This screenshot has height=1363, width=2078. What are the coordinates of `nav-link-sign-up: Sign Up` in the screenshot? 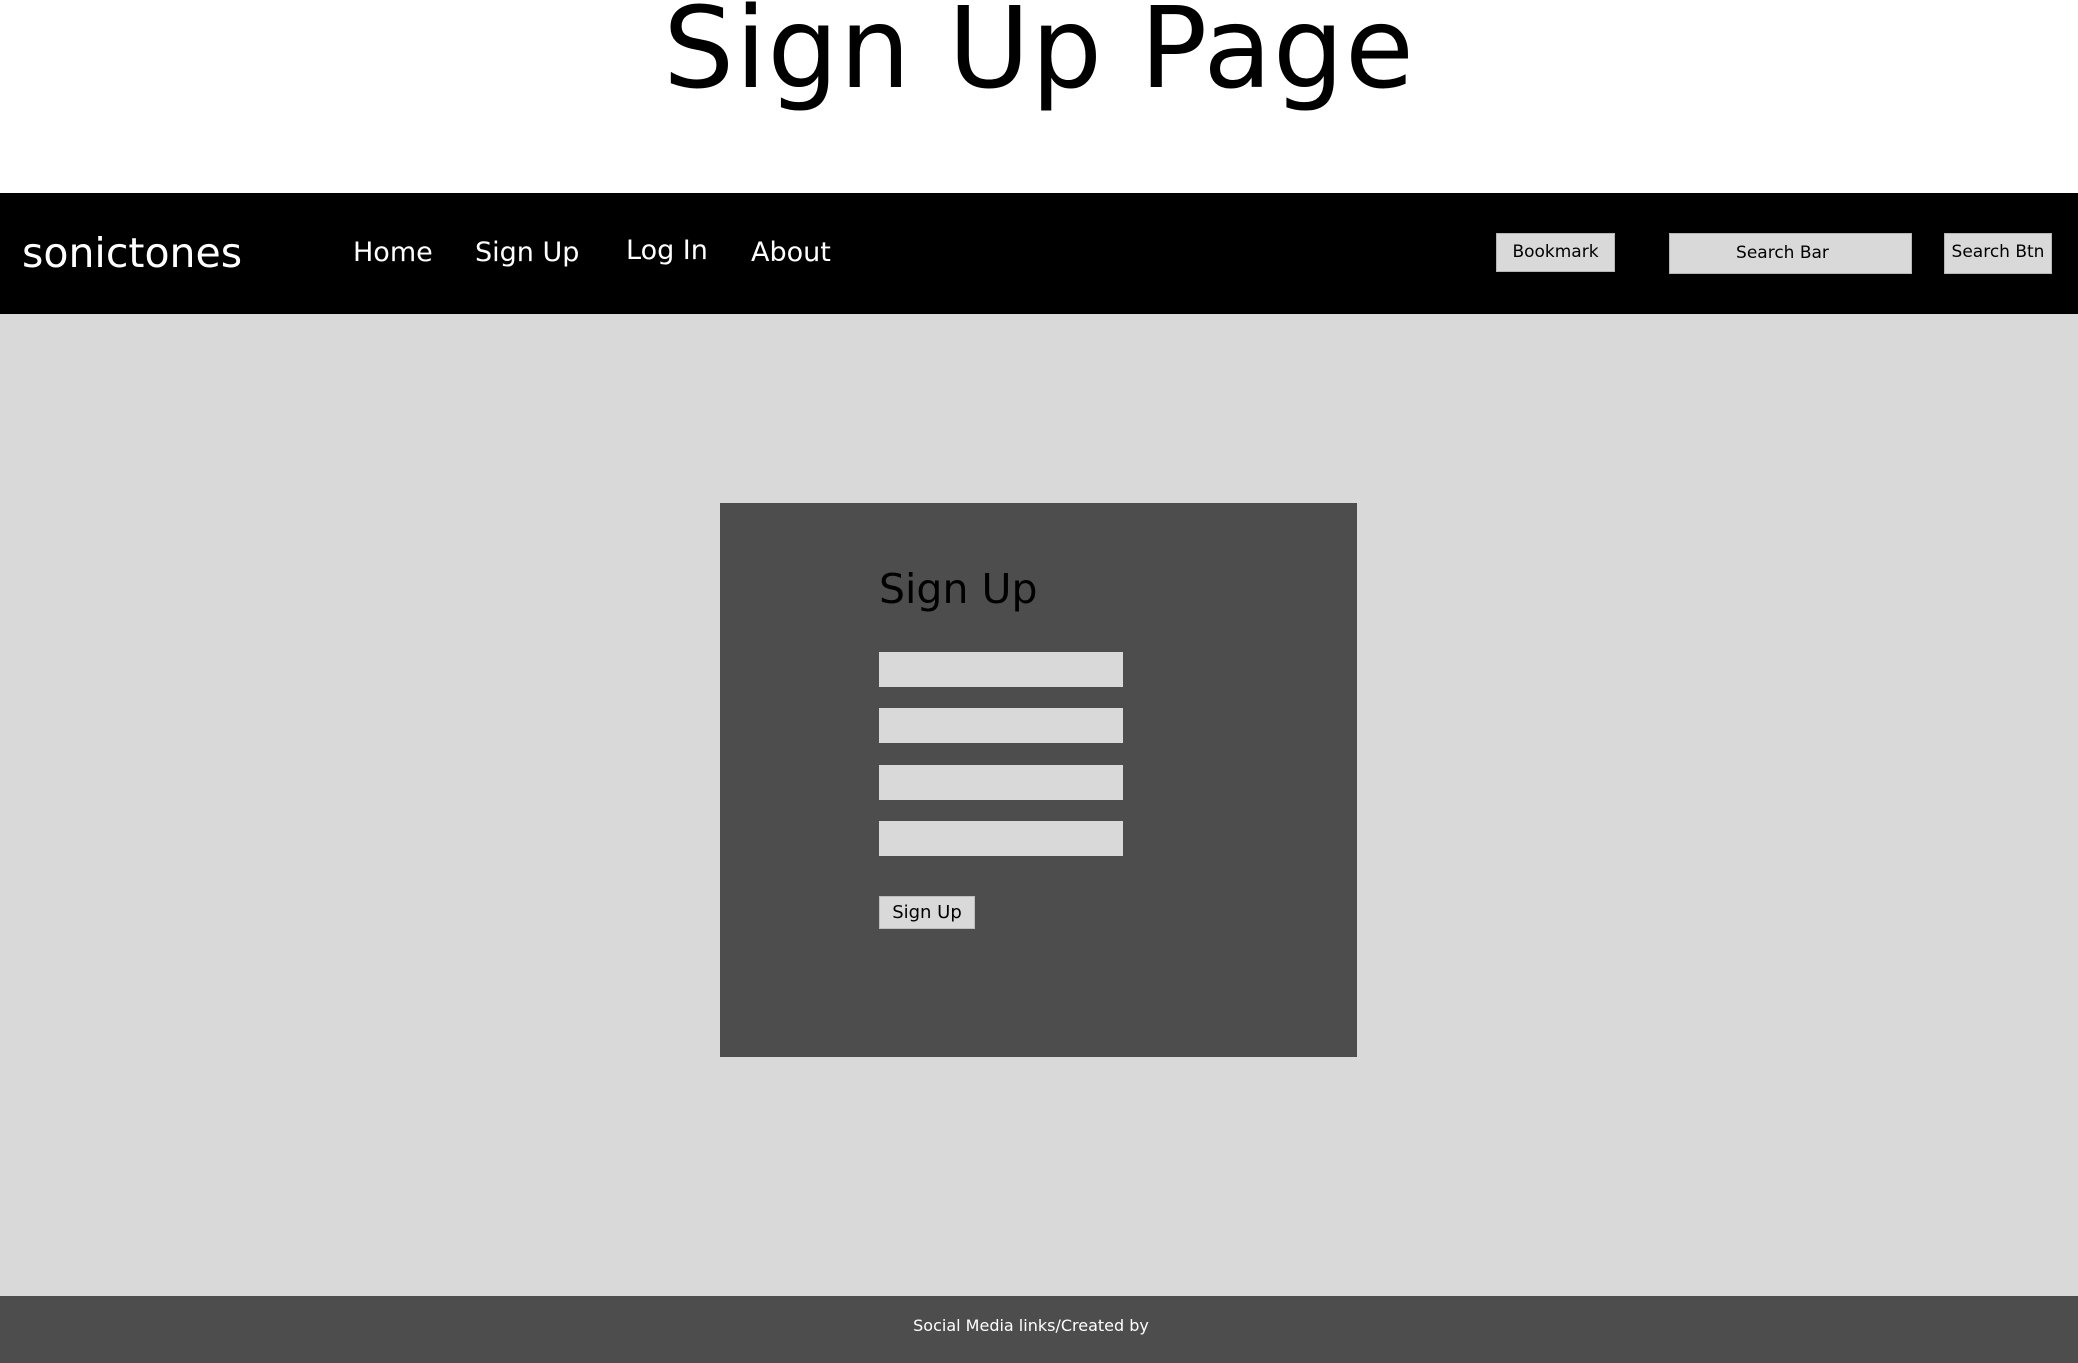 It's located at (527, 253).